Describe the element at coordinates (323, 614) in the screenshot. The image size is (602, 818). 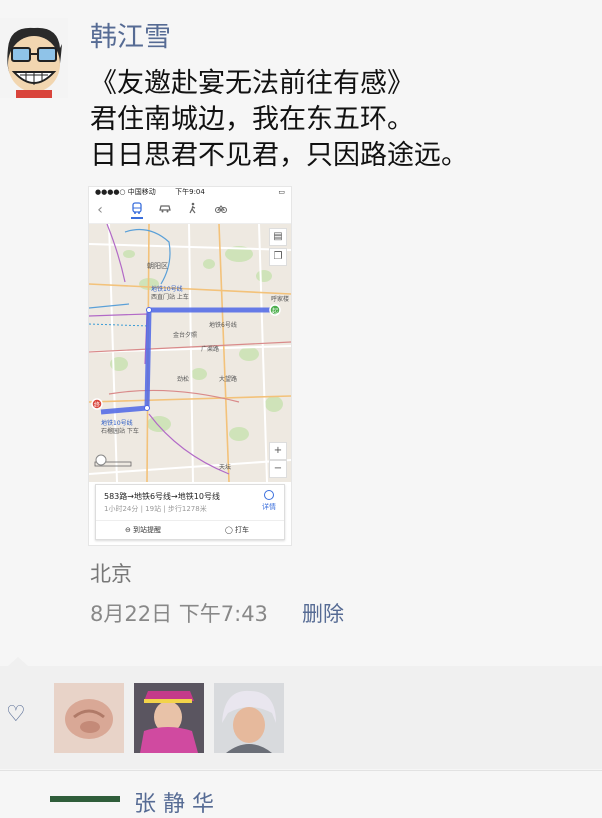
I see `delete-link: 删除` at that location.